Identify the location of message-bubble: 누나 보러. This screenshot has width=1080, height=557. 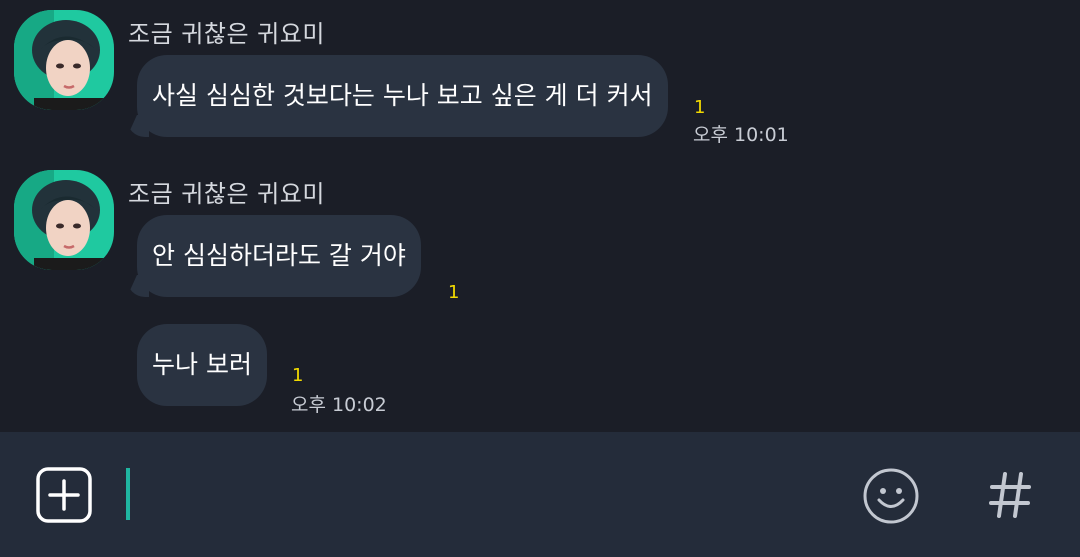
(202, 365).